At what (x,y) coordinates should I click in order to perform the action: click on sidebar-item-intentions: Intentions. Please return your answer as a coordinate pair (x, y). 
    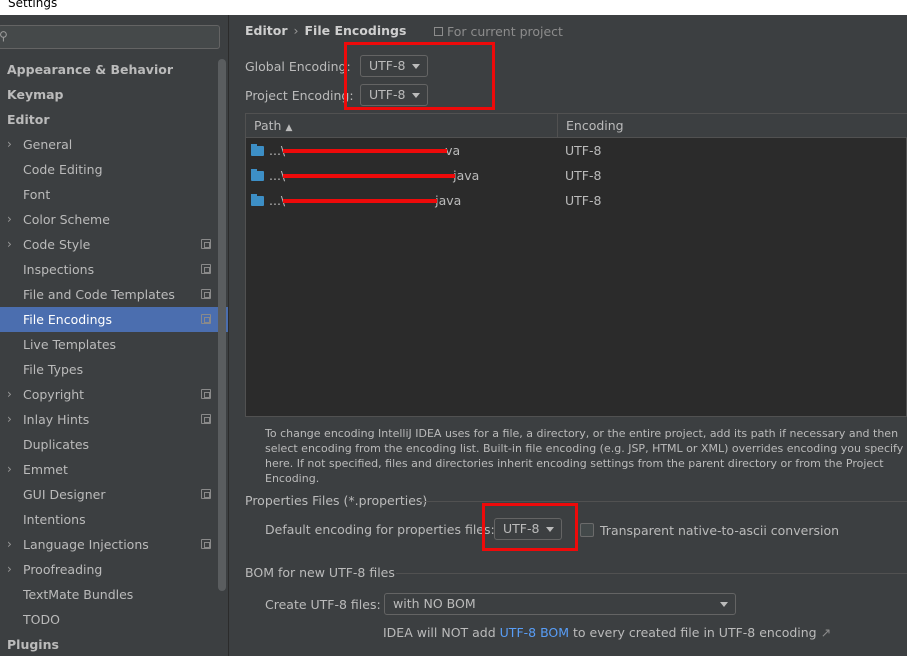
    Looking at the image, I should click on (114, 519).